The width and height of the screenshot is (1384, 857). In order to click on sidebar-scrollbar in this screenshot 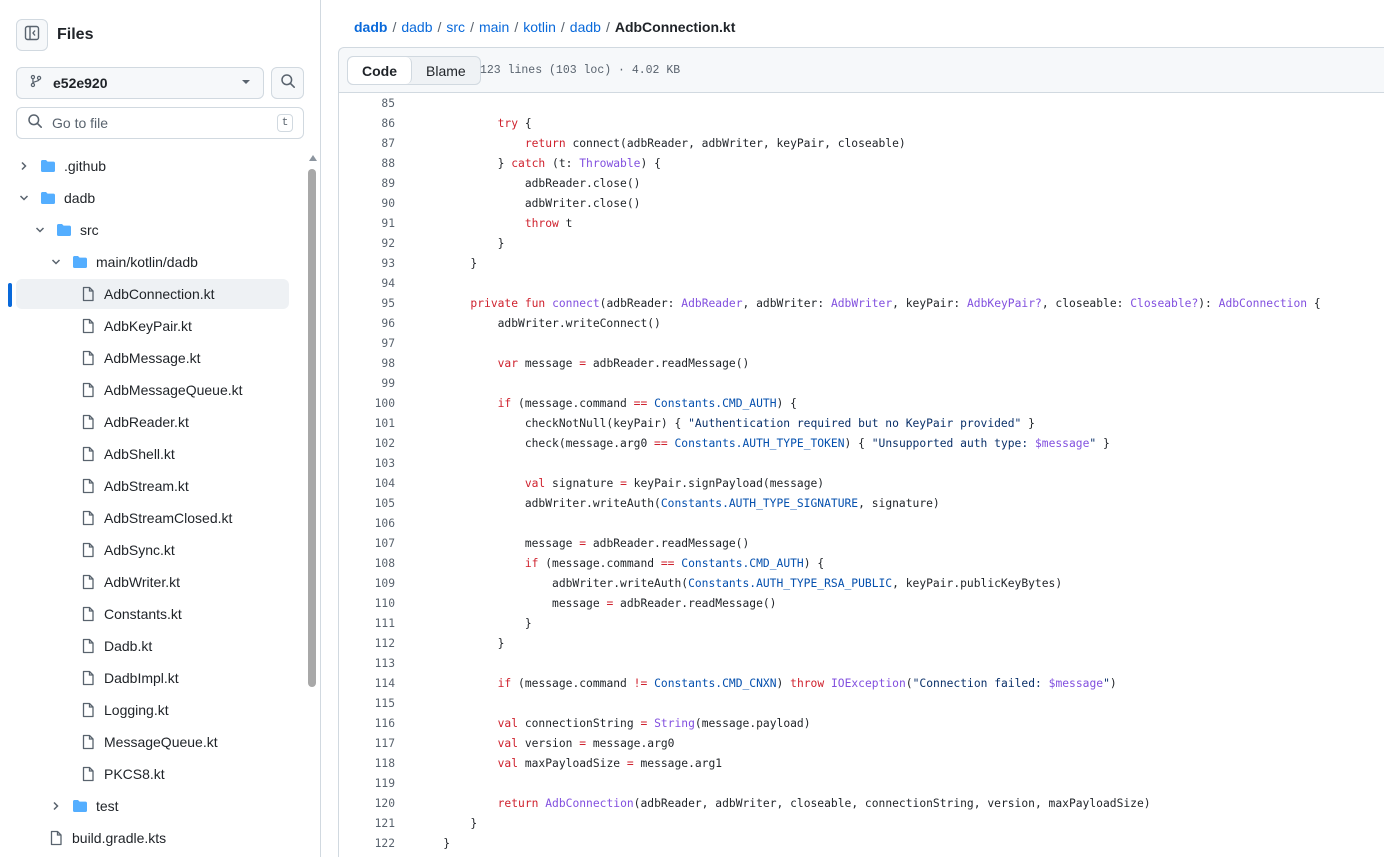, I will do `click(313, 504)`.